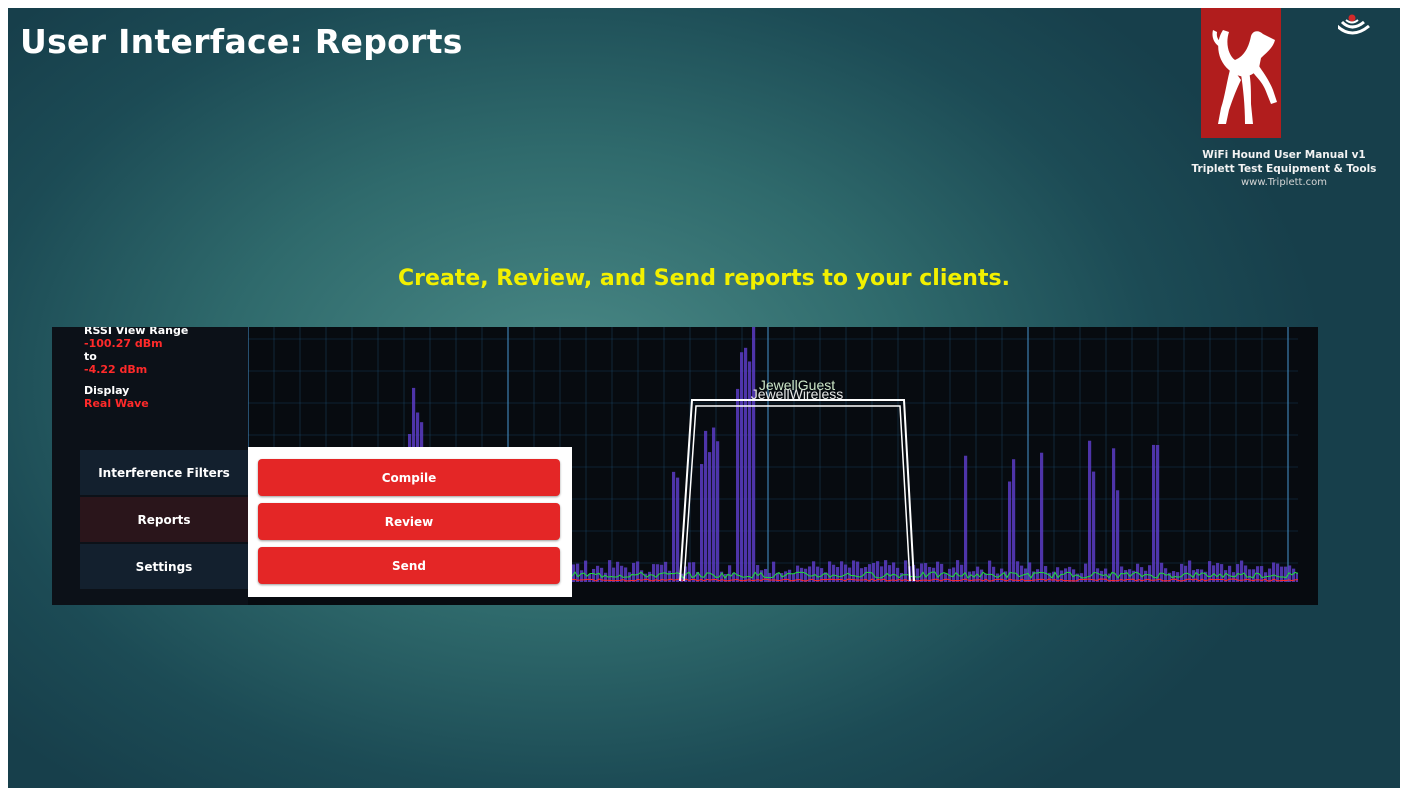  I want to click on wifi-hound-logo, so click(1241, 73).